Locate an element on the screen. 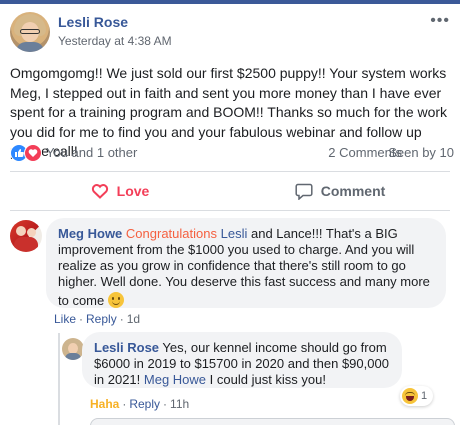 This screenshot has width=460, height=425. heart-icon is located at coordinates (100, 191).